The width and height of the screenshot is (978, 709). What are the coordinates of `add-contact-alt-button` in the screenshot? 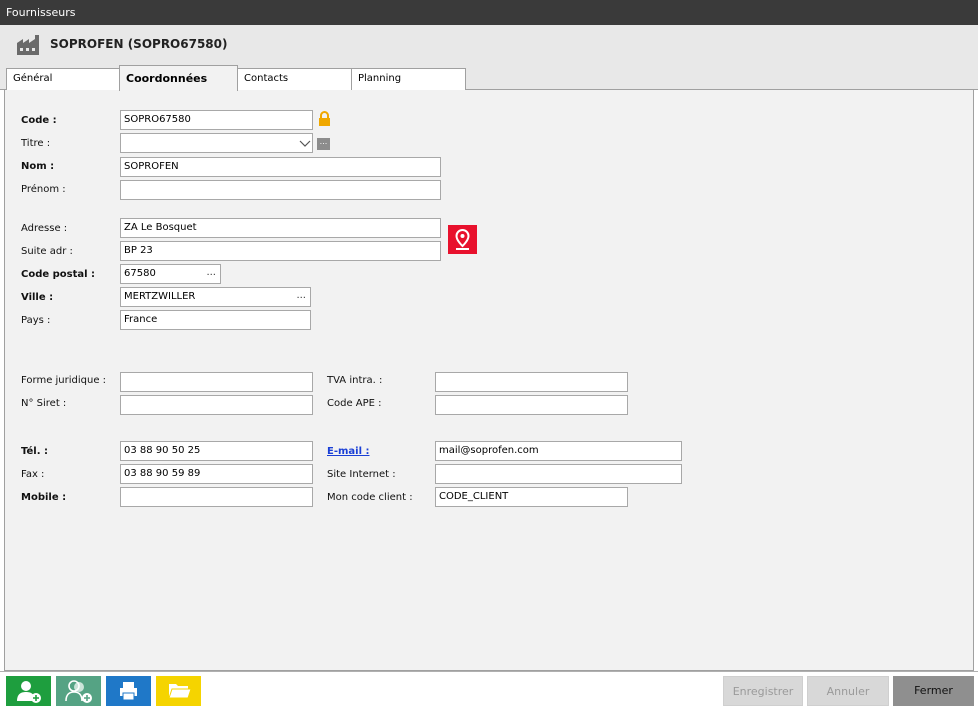 It's located at (78, 691).